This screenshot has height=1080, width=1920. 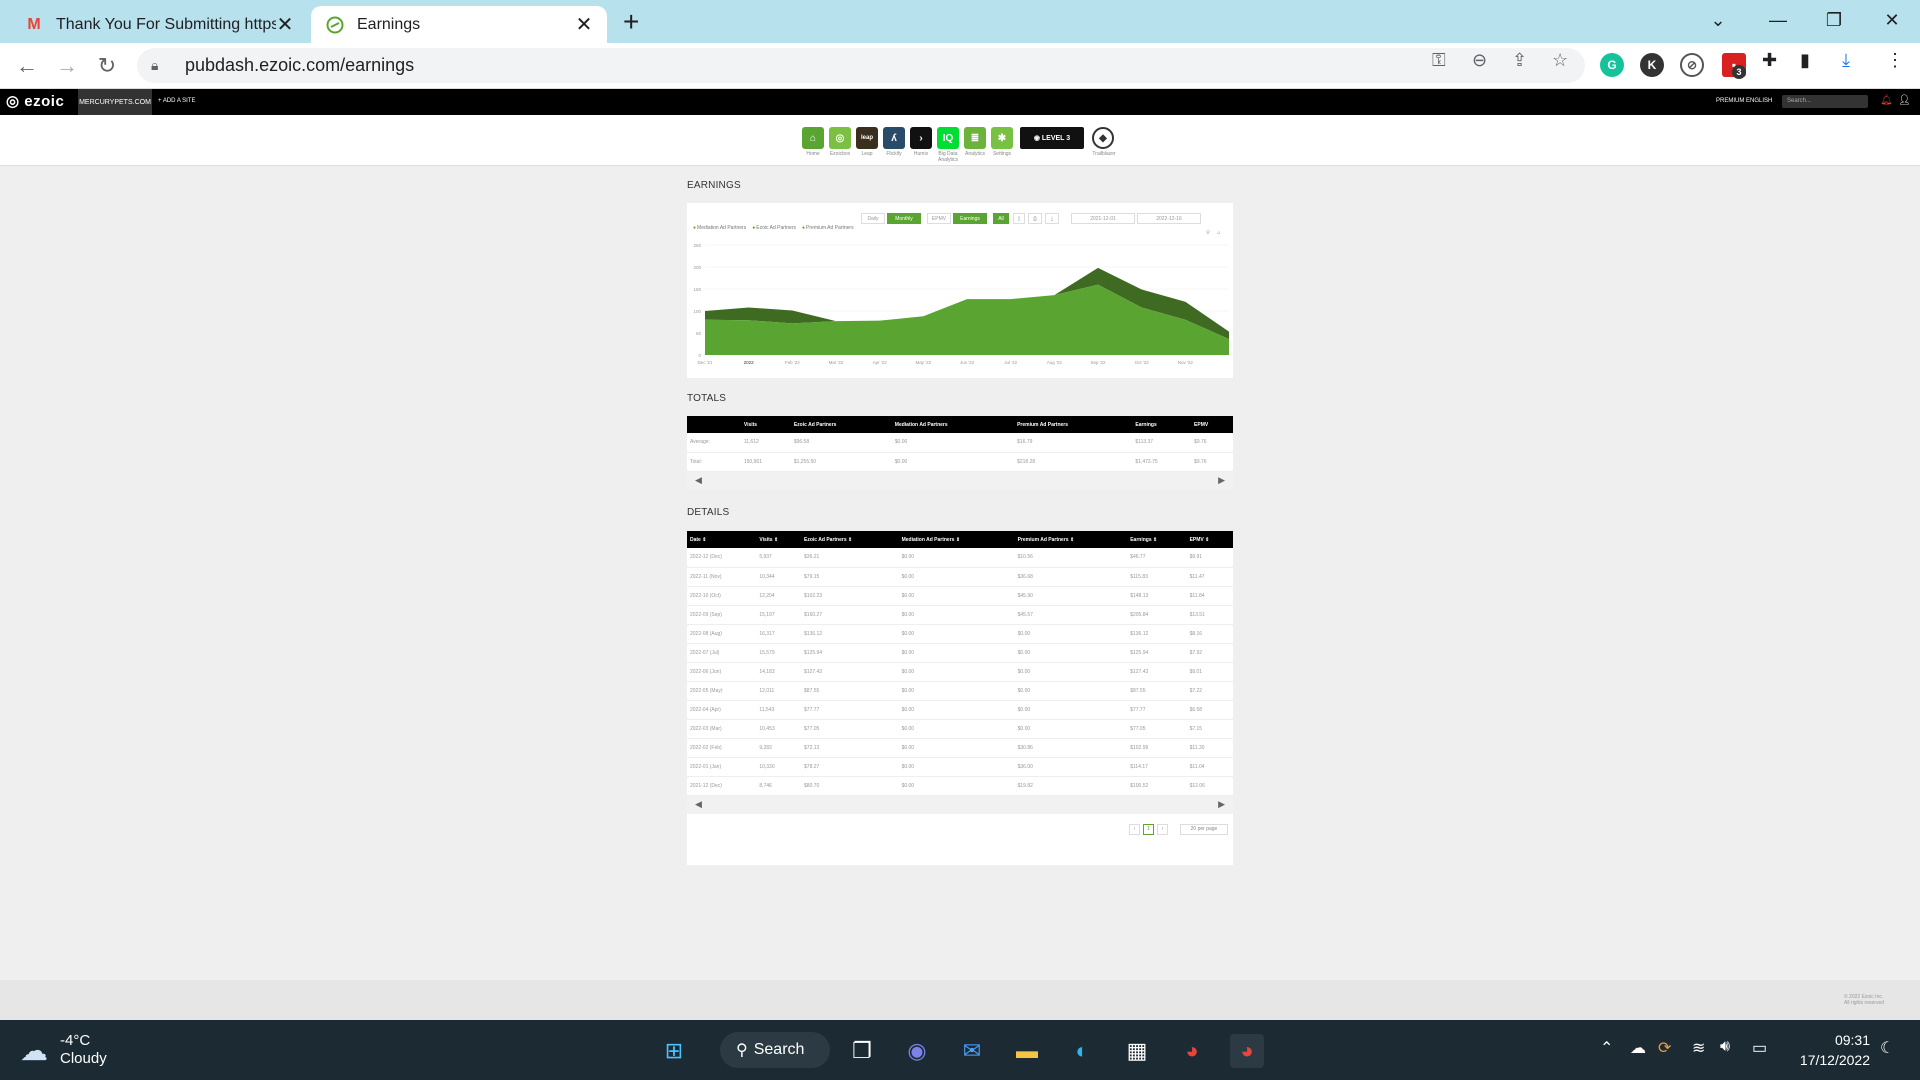 I want to click on next-page-icon: ›, so click(x=1162, y=829).